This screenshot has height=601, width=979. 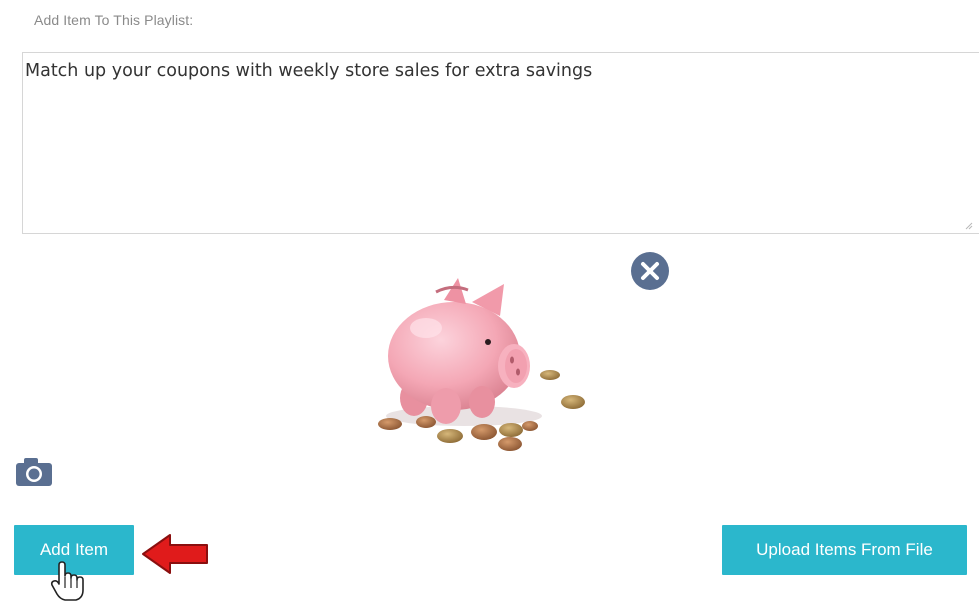 What do you see at coordinates (175, 554) in the screenshot?
I see `red-arrow-icon` at bounding box center [175, 554].